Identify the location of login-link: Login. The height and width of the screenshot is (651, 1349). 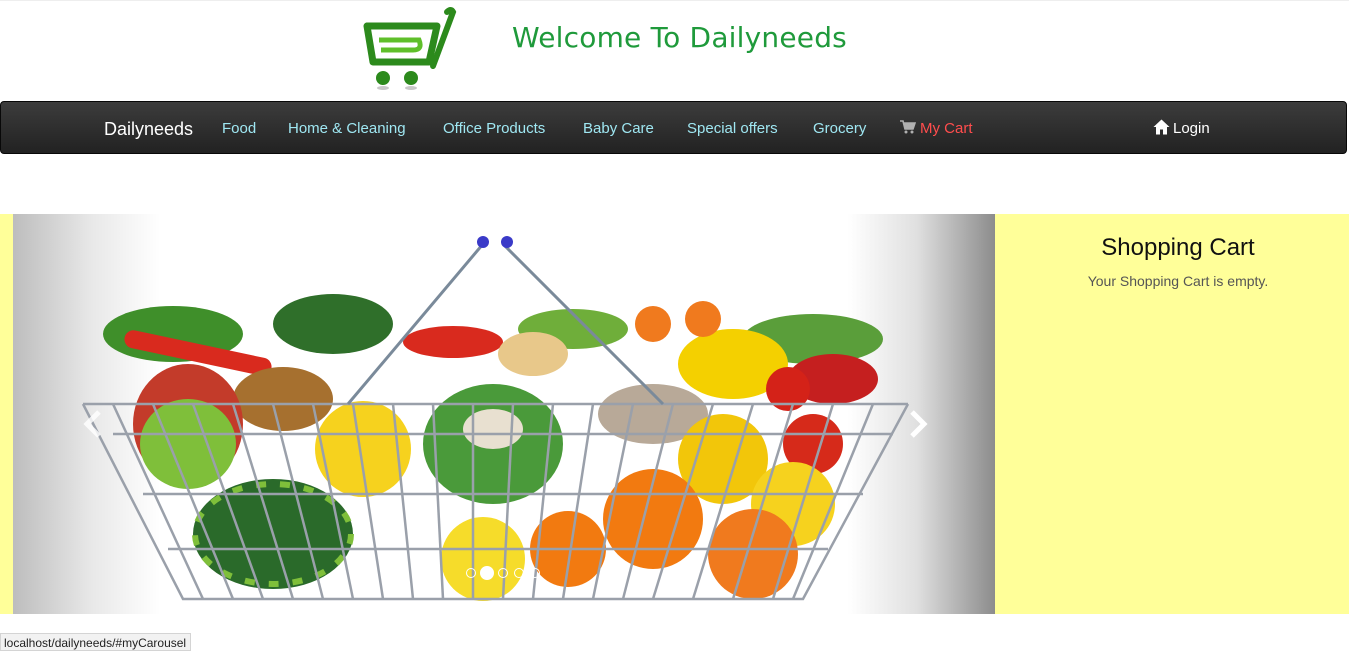
(1181, 128).